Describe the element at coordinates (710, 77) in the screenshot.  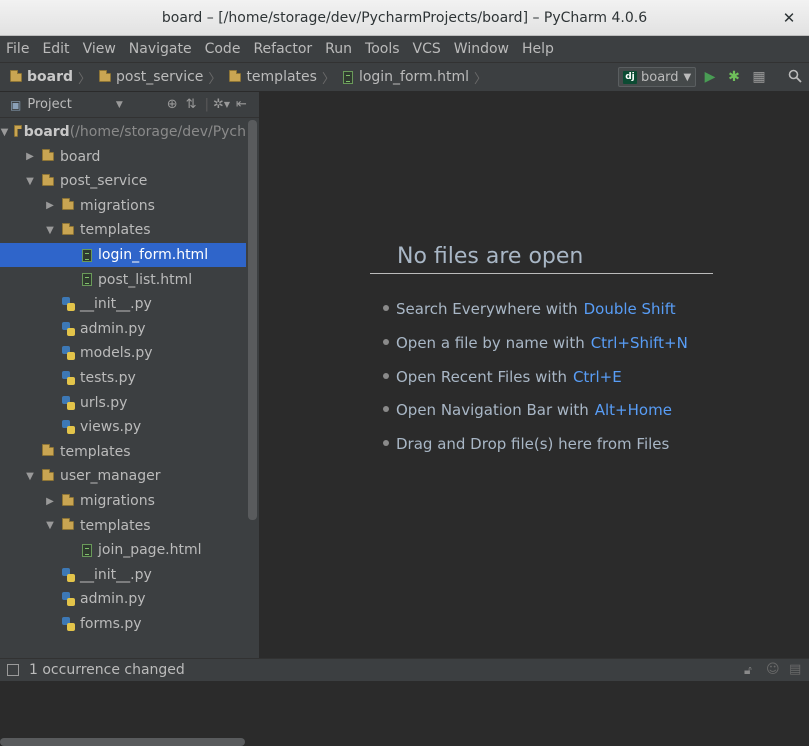
I see `run-icon: ▶` at that location.